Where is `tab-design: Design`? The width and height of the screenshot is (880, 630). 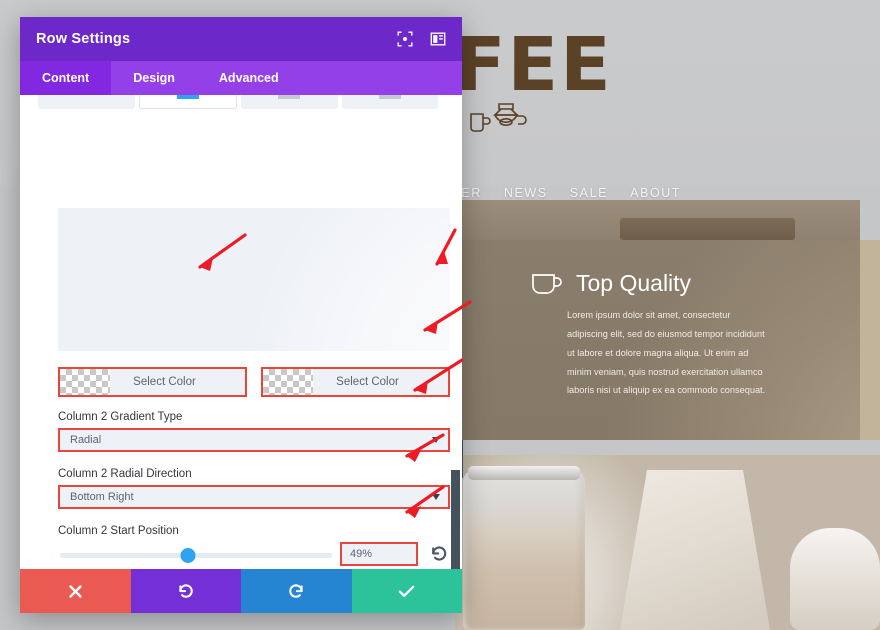
tab-design: Design is located at coordinates (154, 78).